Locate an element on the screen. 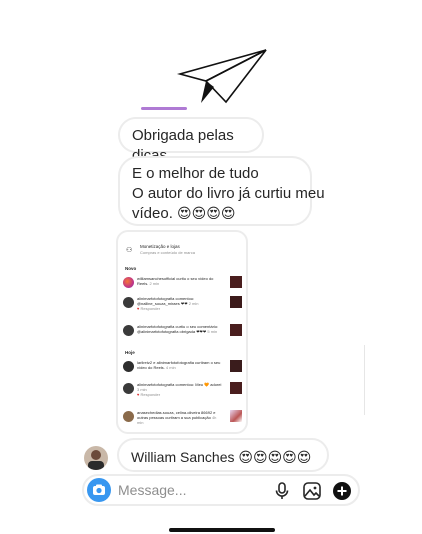  message-bubble-william: William Sanches 😍😍😍😍😍 is located at coordinates (223, 455).